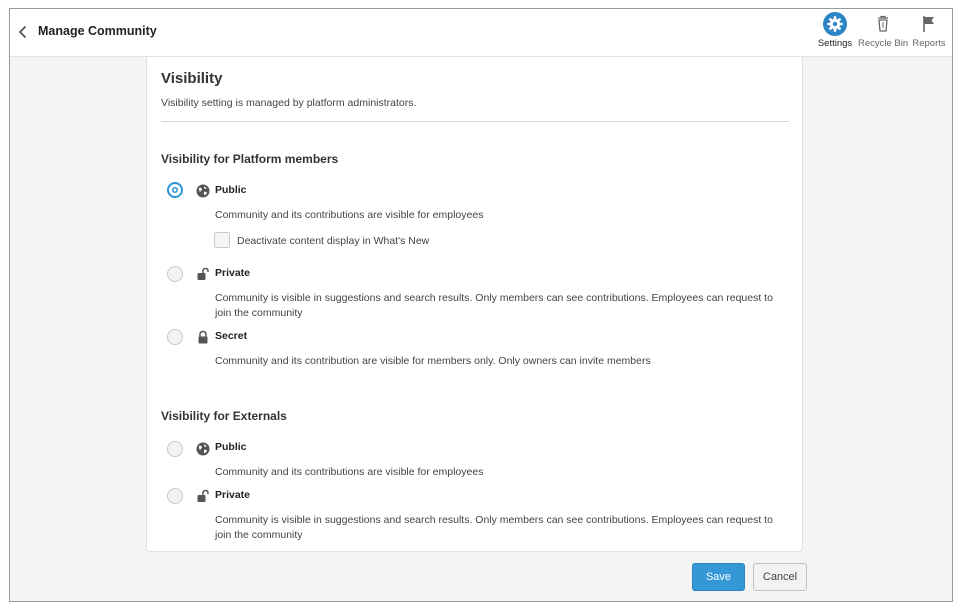  Describe the element at coordinates (929, 33) in the screenshot. I see `reports-button: Reports` at that location.